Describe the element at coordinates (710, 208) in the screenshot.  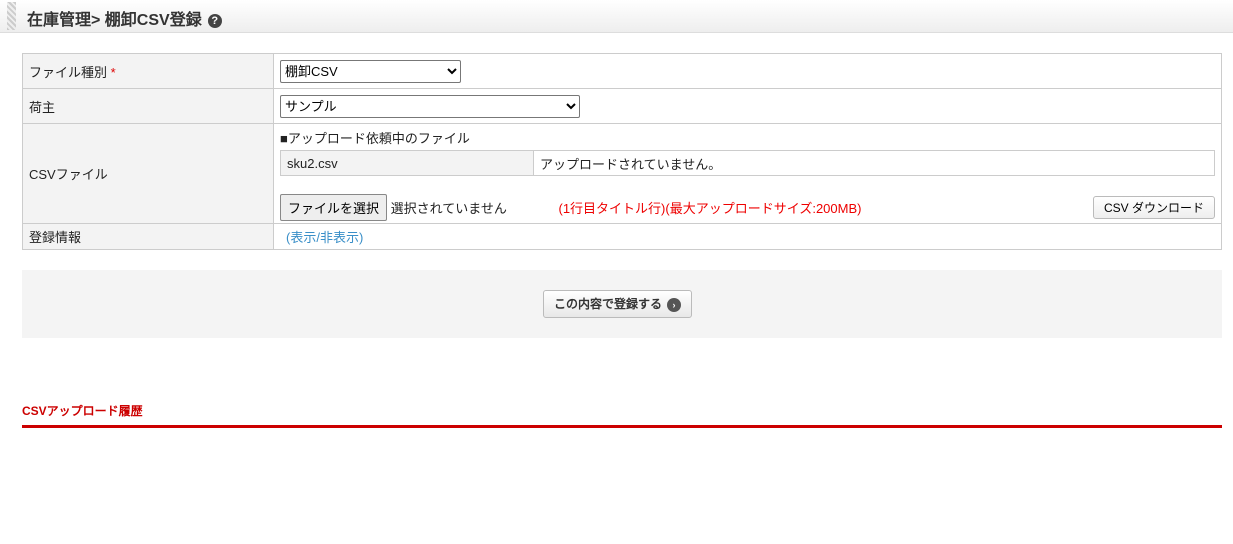
I see `upload-note: (1行目タイトル行)(最大アップロードサイズ:200MB)` at that location.